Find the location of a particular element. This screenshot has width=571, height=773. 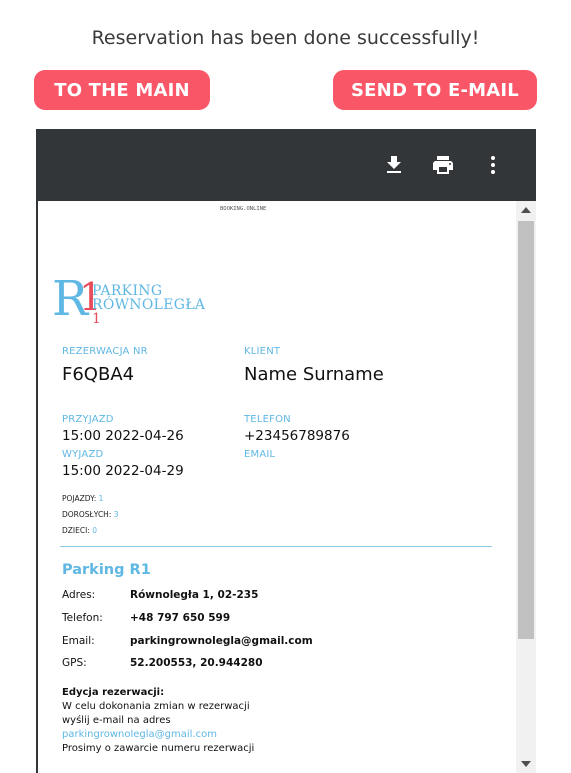

download-icon is located at coordinates (394, 165).